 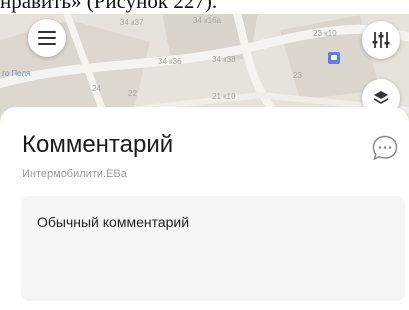 What do you see at coordinates (98, 144) in the screenshot?
I see `sheet-title: Комментарий` at bounding box center [98, 144].